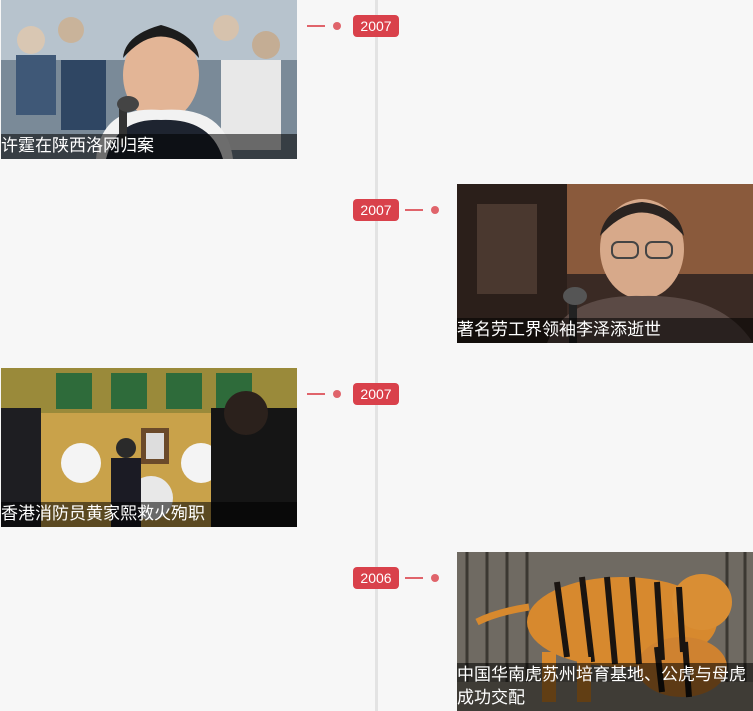 The image size is (753, 711). What do you see at coordinates (376, 355) in the screenshot?
I see `timeline-axis` at bounding box center [376, 355].